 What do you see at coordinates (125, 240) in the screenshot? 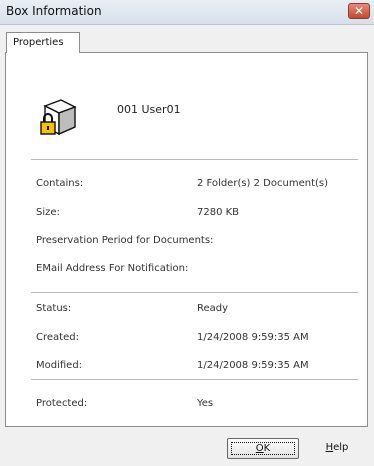
I see `preservation-period-label: Preservation Period for Documents:` at bounding box center [125, 240].